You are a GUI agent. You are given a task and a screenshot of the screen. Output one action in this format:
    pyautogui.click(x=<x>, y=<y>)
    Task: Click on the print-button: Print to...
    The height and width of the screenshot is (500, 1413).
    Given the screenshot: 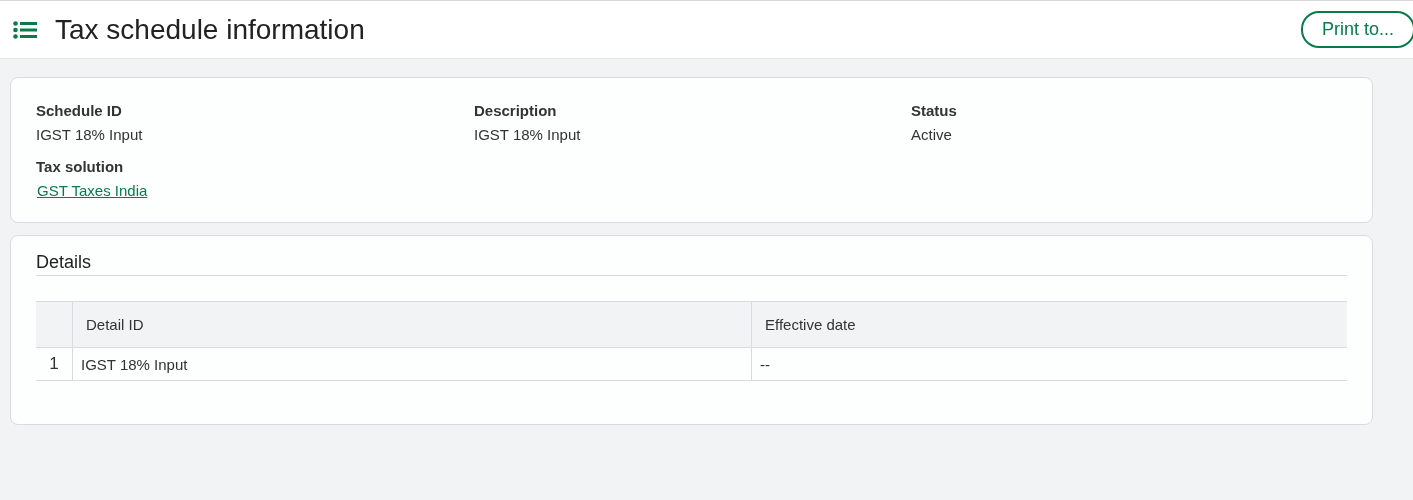 What is the action you would take?
    pyautogui.click(x=1356, y=29)
    